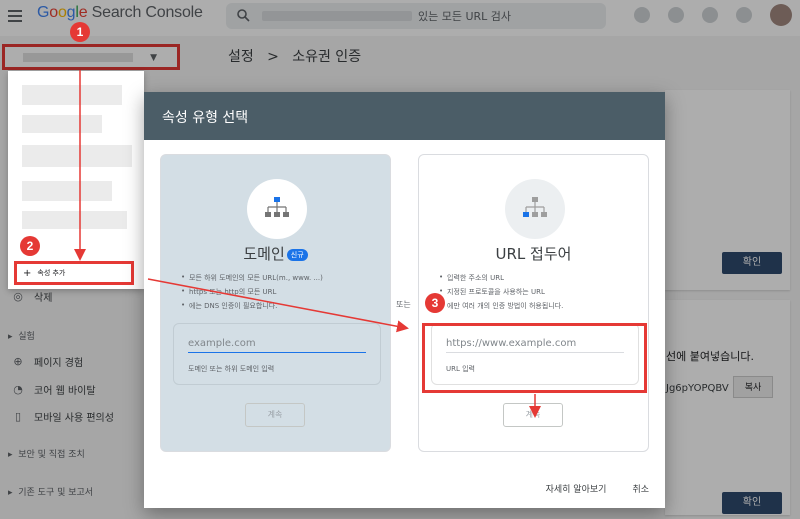  I want to click on list-item: https 또는 http의 모든 URL, so click(281, 292).